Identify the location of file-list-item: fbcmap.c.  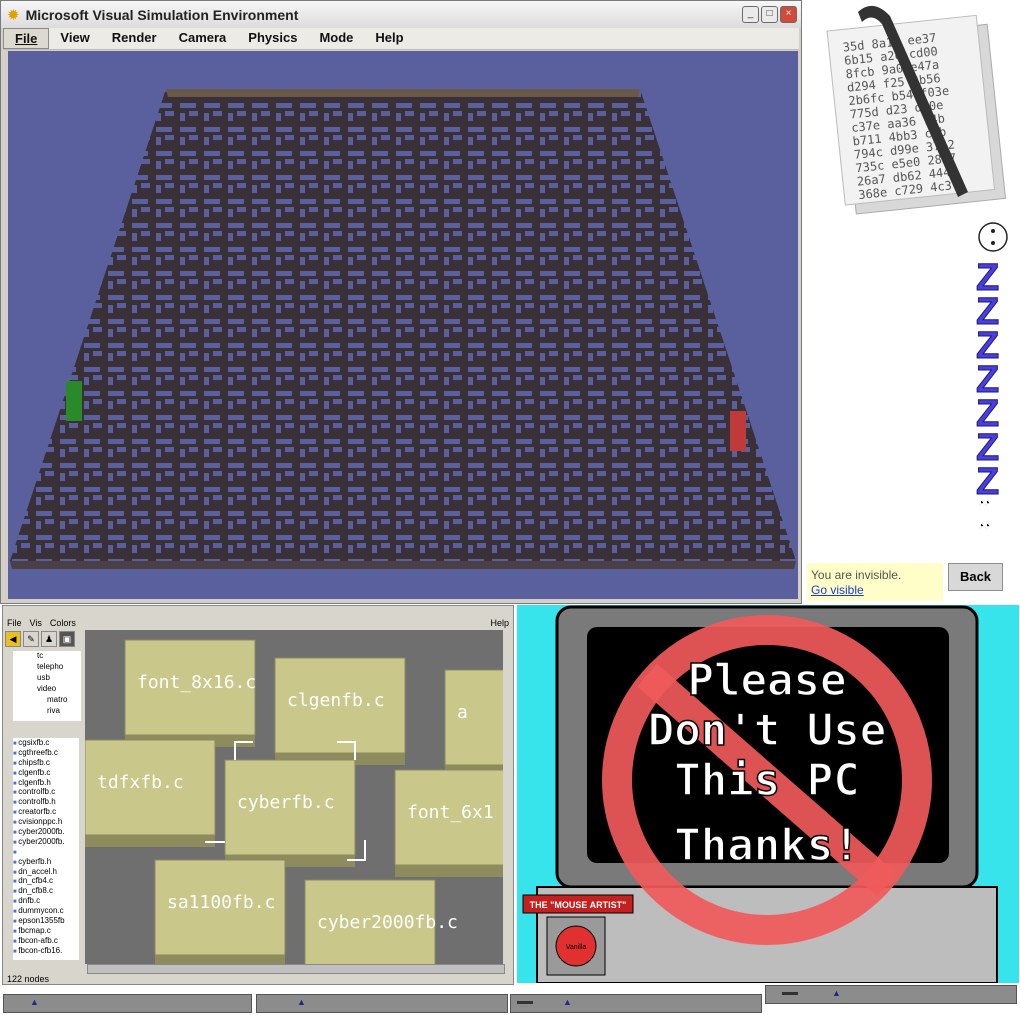
(46, 931).